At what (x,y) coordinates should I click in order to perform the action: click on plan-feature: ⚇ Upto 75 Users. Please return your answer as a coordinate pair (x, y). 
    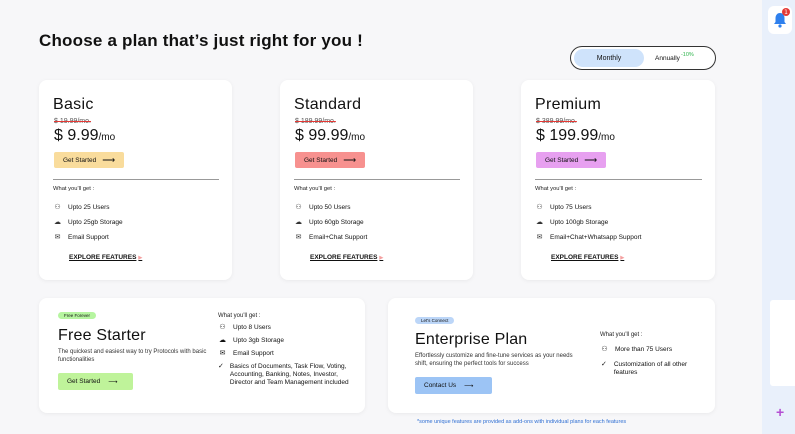
    Looking at the image, I should click on (563, 207).